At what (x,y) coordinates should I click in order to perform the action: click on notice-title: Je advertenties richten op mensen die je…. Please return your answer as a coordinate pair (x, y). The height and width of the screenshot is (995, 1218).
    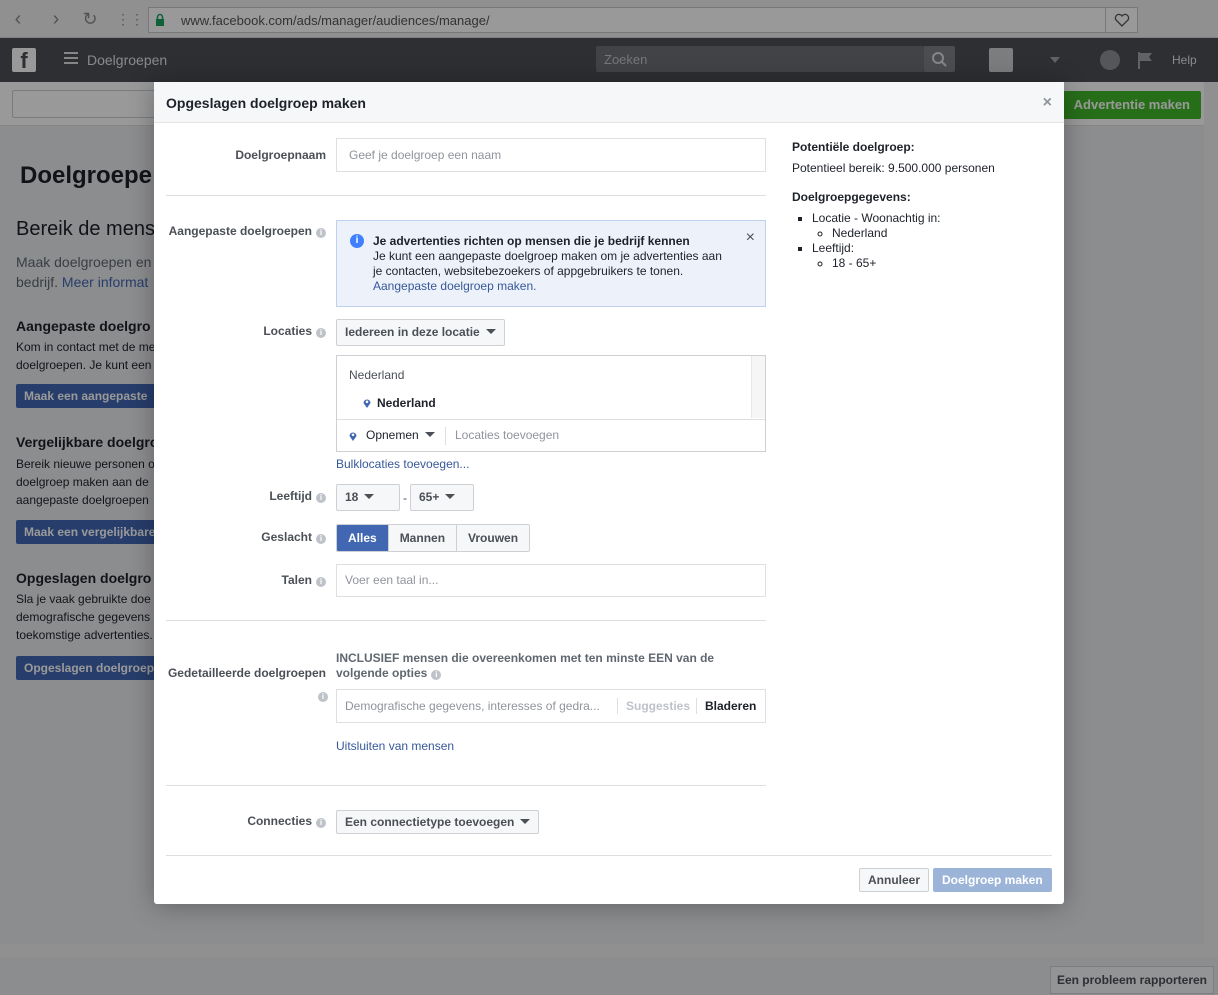
    Looking at the image, I should click on (531, 241).